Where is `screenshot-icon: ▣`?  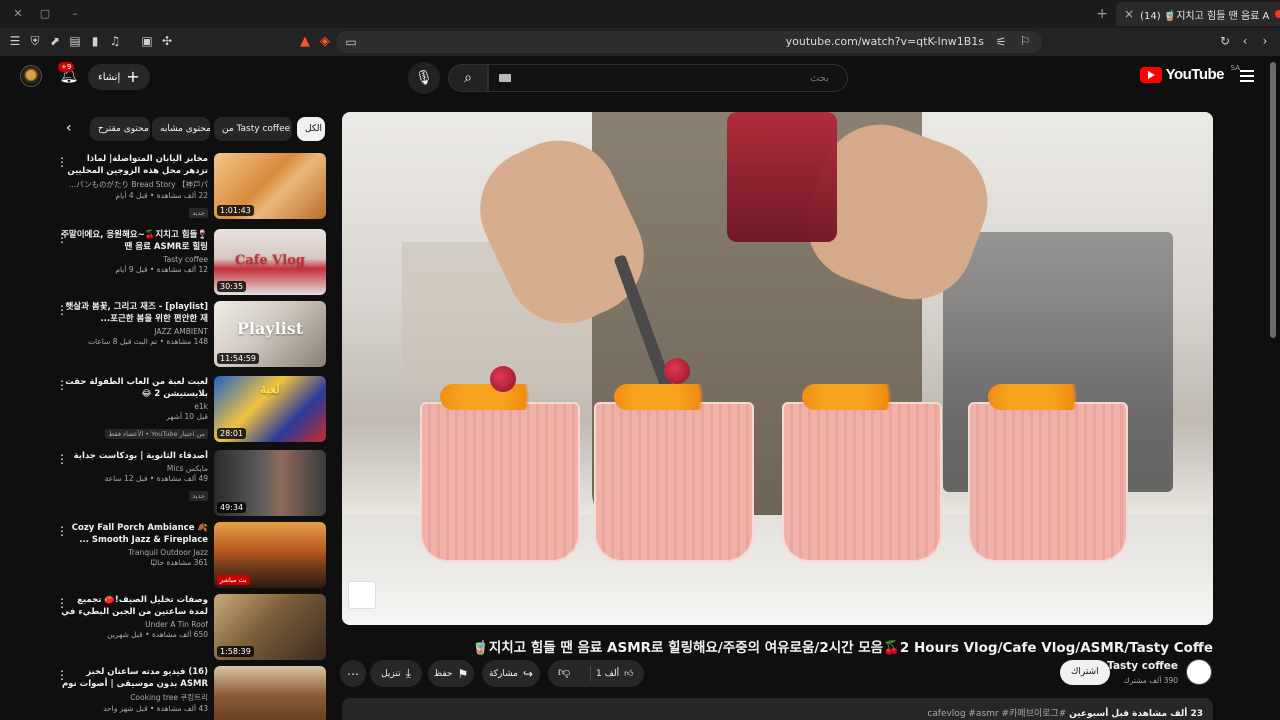 screenshot-icon: ▣ is located at coordinates (147, 41).